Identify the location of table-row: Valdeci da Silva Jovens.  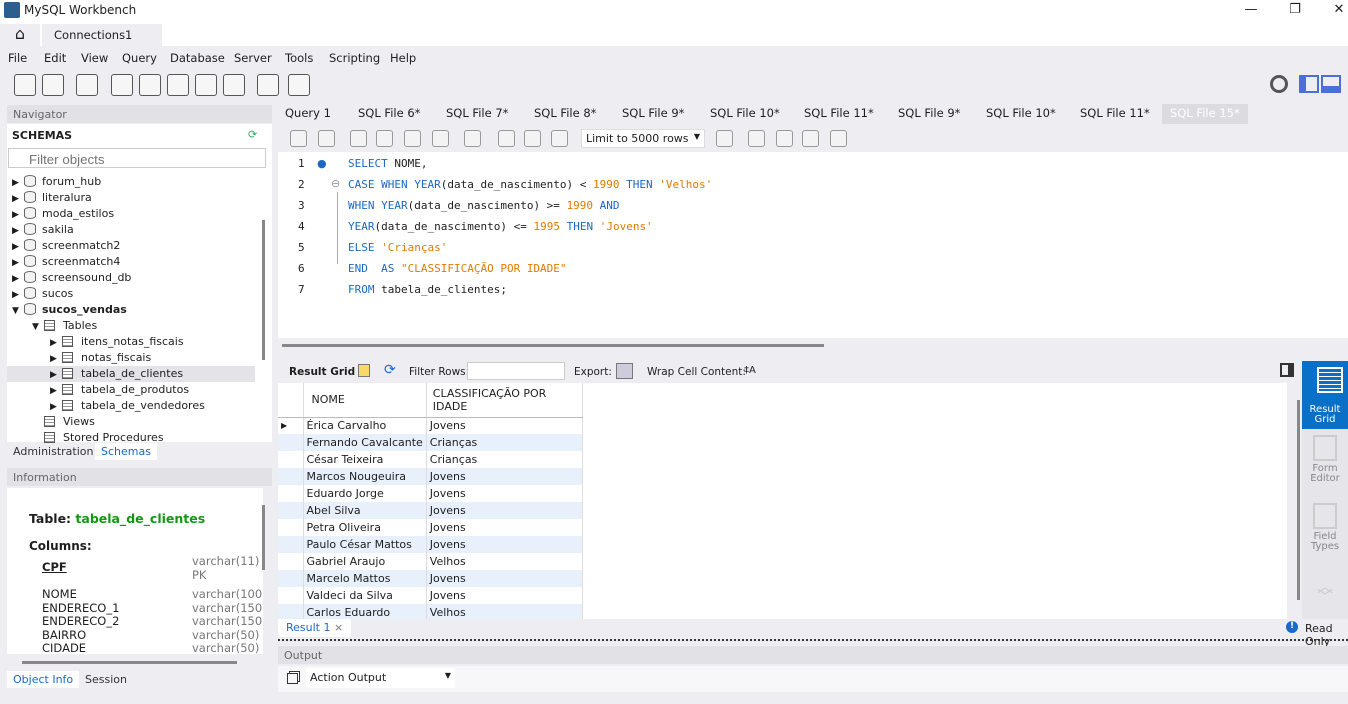
(430, 595).